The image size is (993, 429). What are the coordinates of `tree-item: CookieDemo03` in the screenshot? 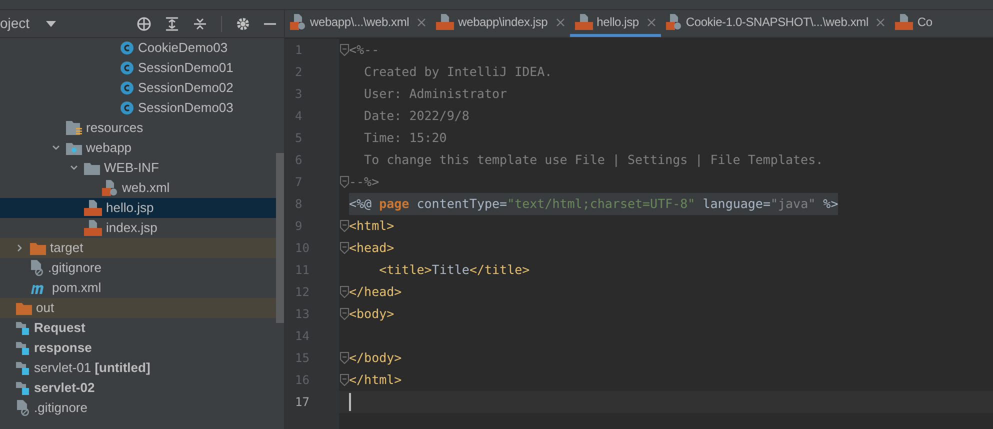 It's located at (138, 48).